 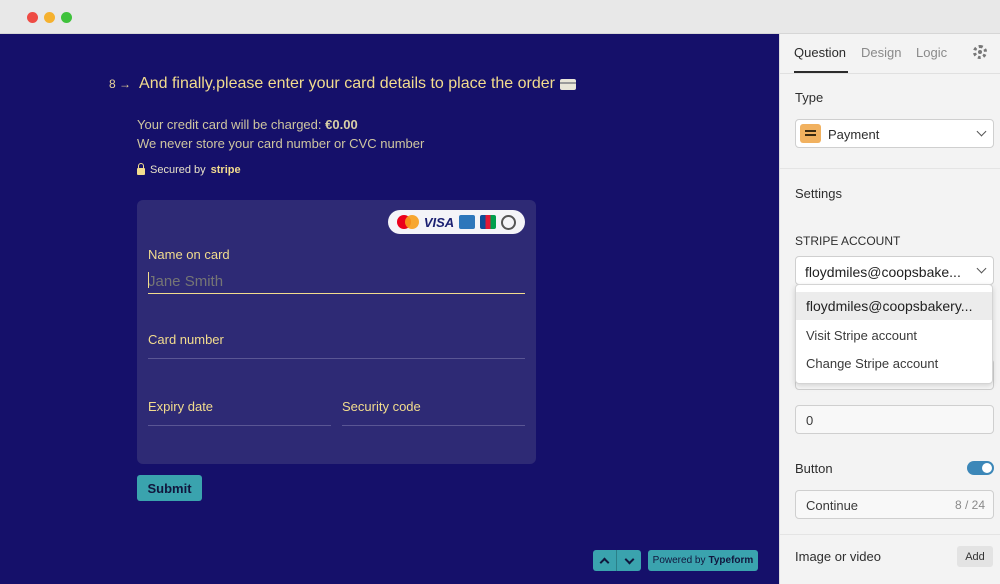 I want to click on expiry-date-label: Expiry date, so click(x=181, y=406).